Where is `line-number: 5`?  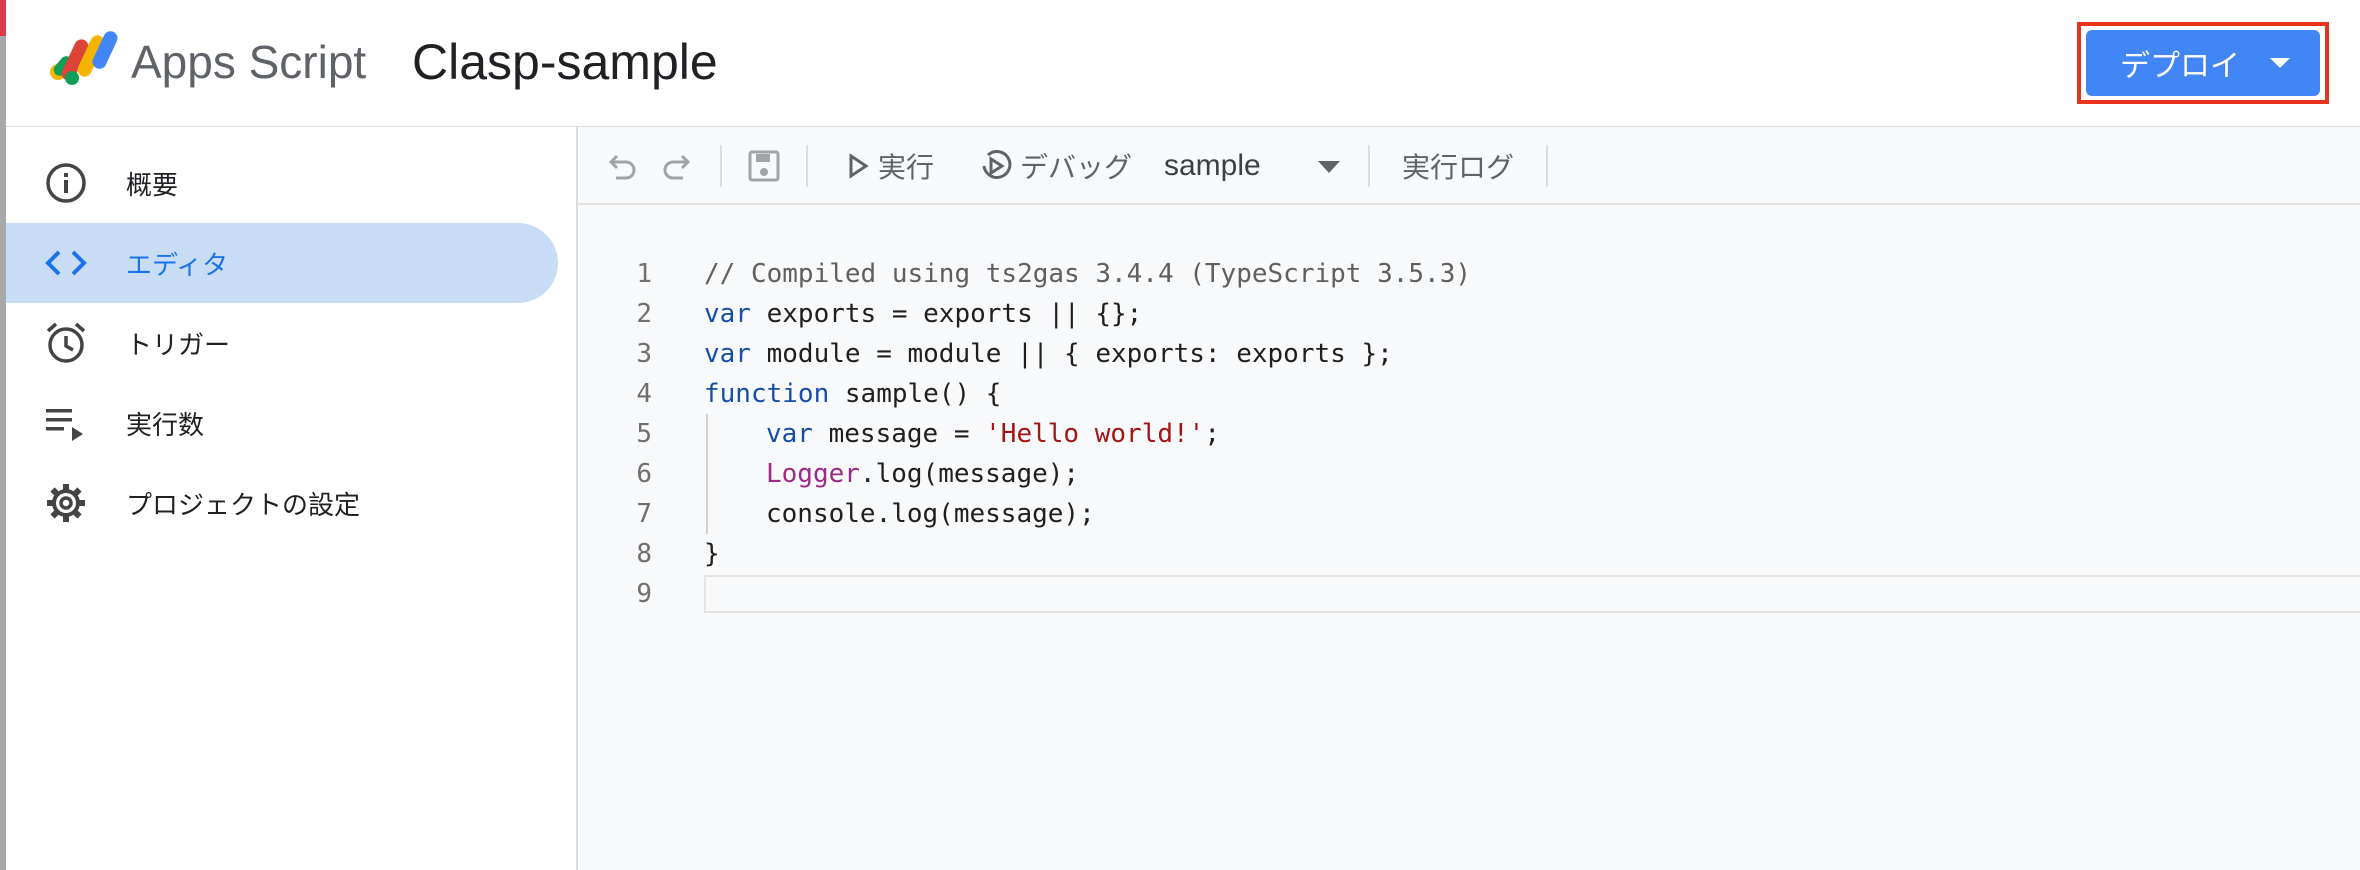 line-number: 5 is located at coordinates (644, 434).